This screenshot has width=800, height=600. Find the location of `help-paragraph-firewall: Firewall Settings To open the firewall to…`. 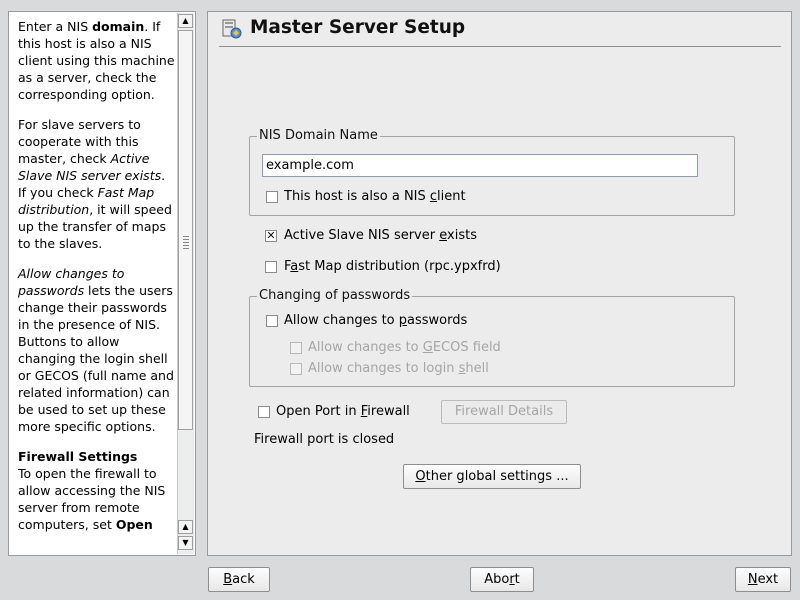

help-paragraph-firewall: Firewall Settings To open the firewall to… is located at coordinates (92, 490).